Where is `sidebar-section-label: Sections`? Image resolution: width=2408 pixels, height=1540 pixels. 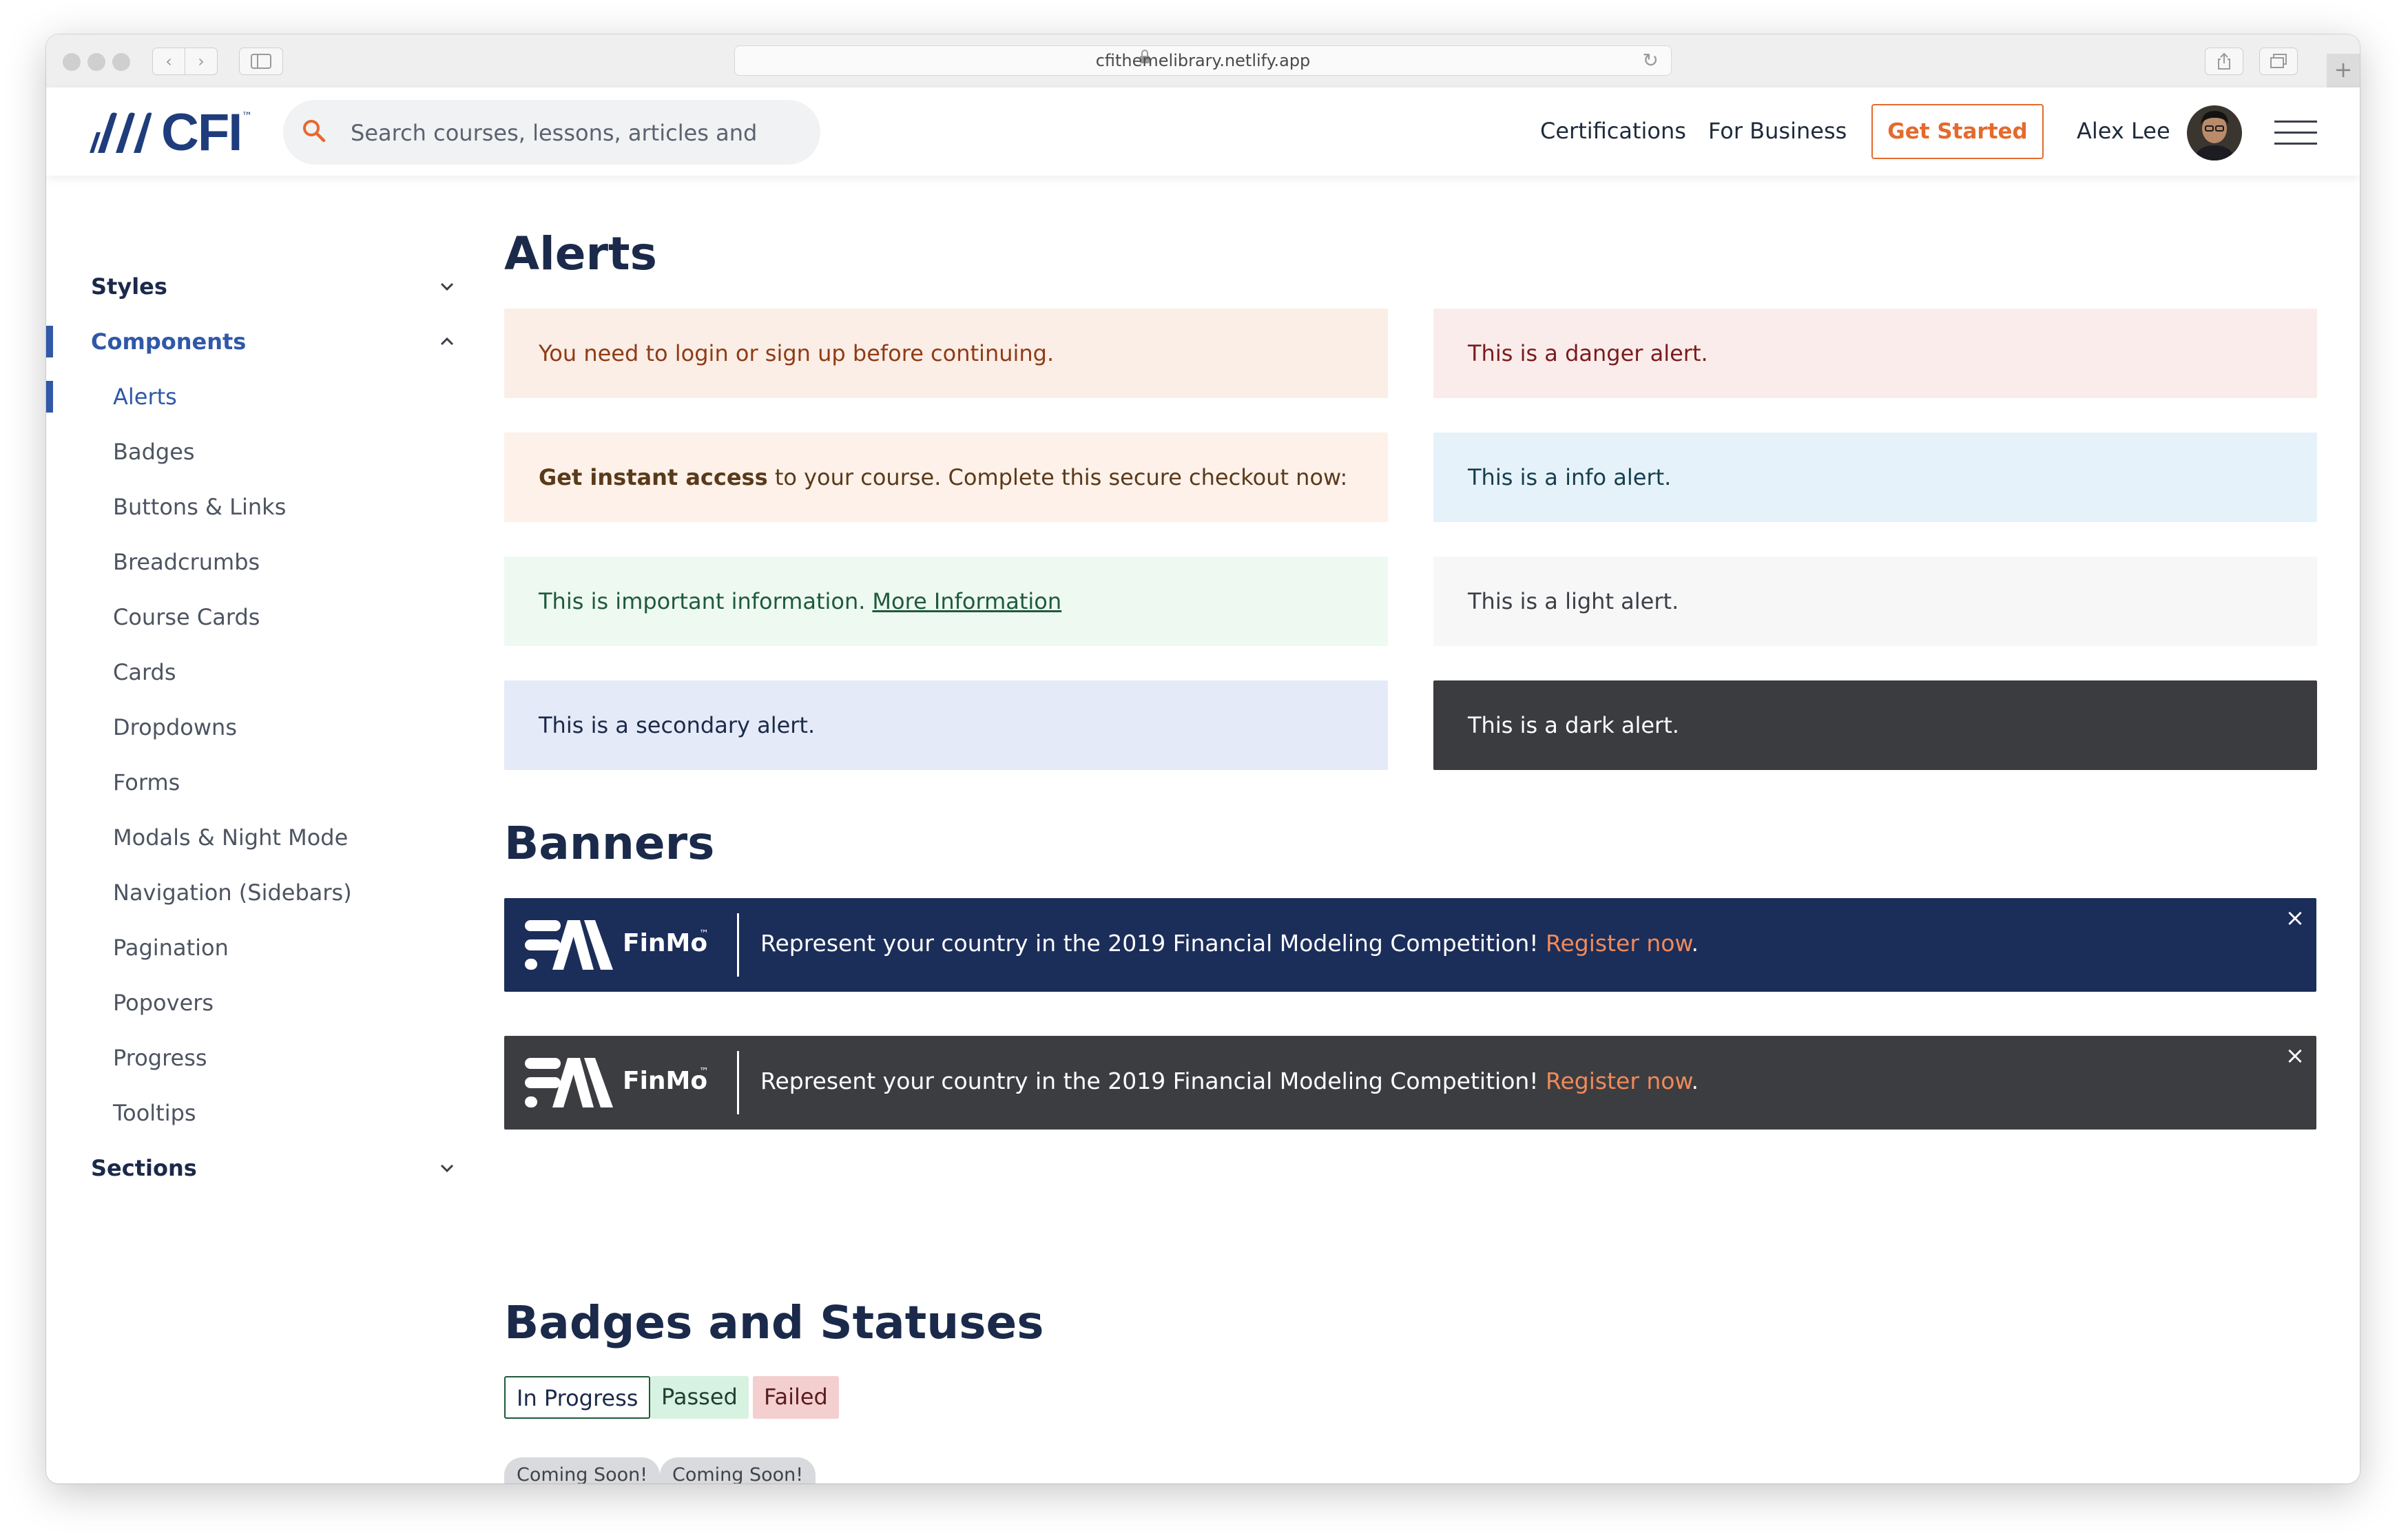
sidebar-section-label: Sections is located at coordinates (144, 1168).